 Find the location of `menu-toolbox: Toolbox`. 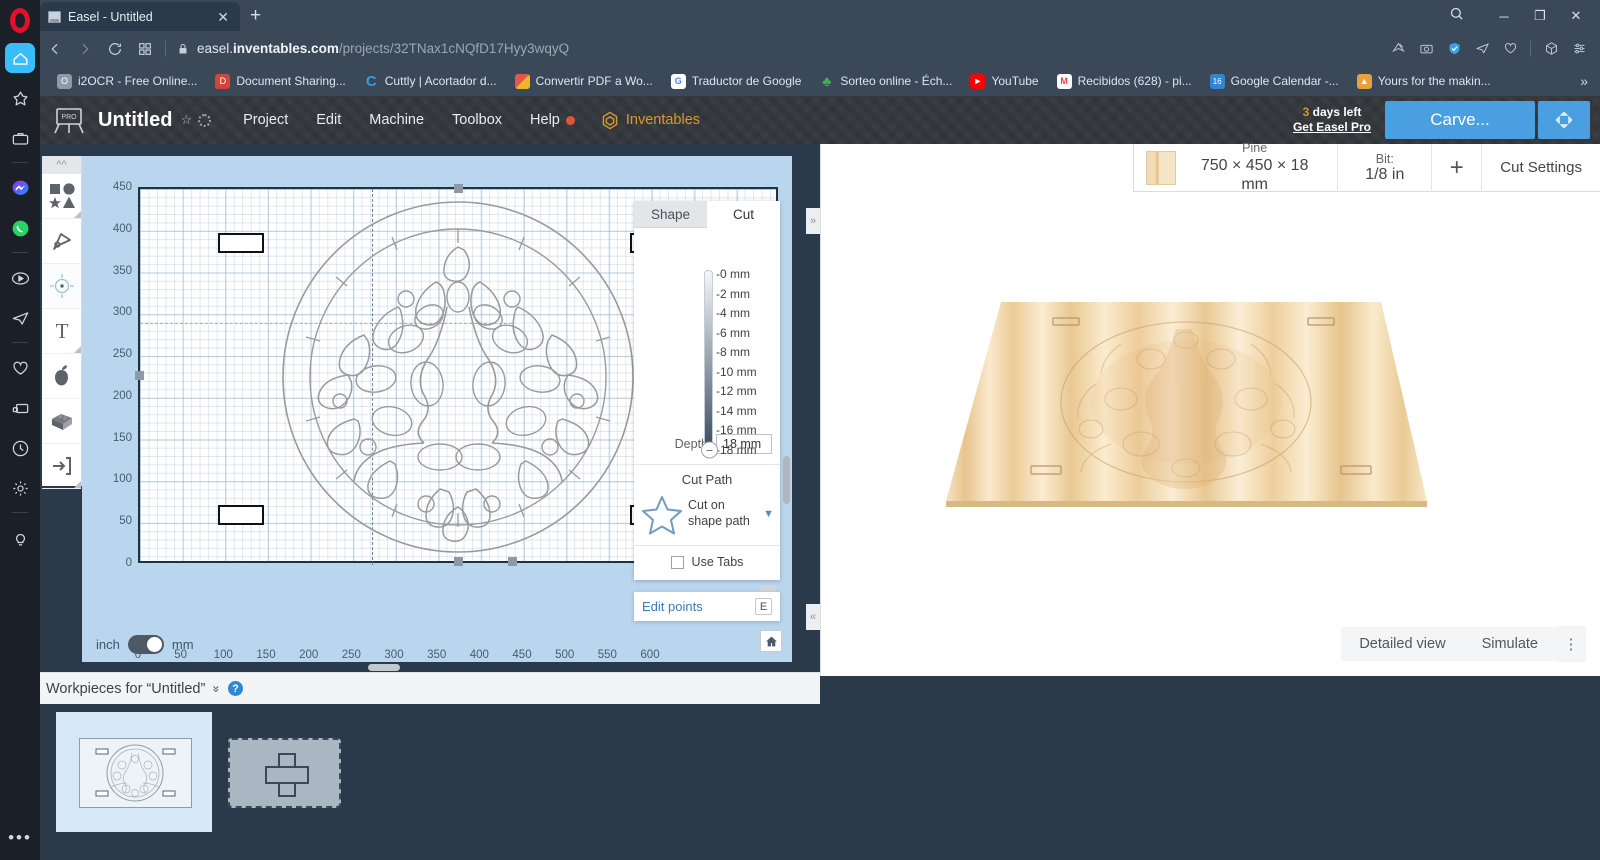

menu-toolbox: Toolbox is located at coordinates (477, 120).